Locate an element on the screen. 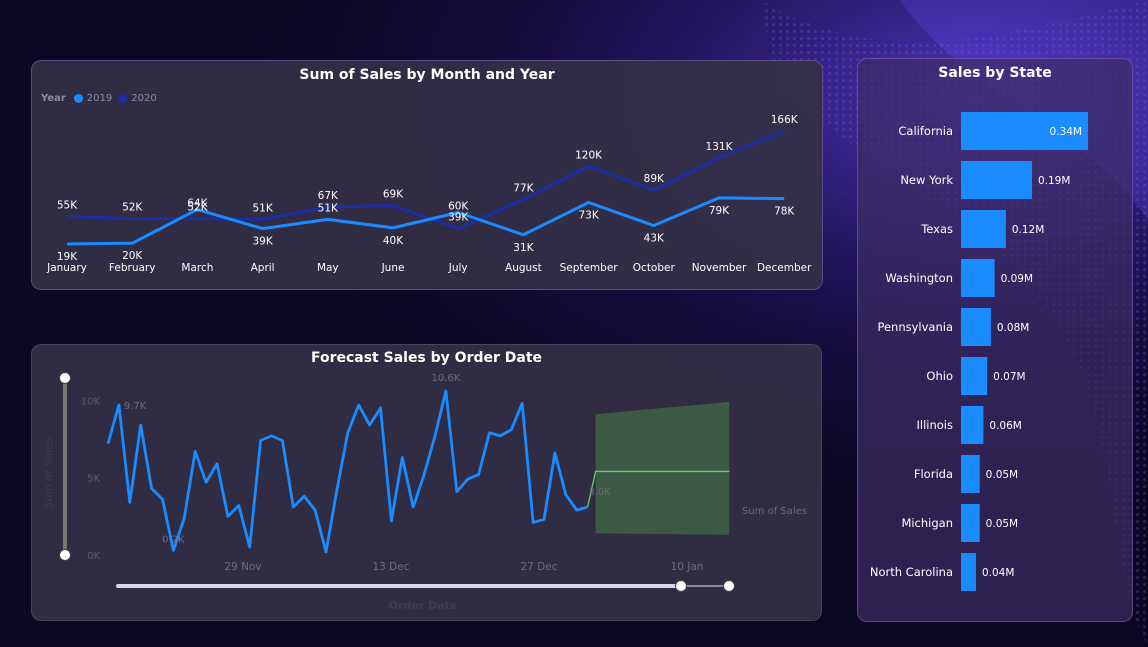 The width and height of the screenshot is (1148, 647). bar-pennsylvania is located at coordinates (976, 327).